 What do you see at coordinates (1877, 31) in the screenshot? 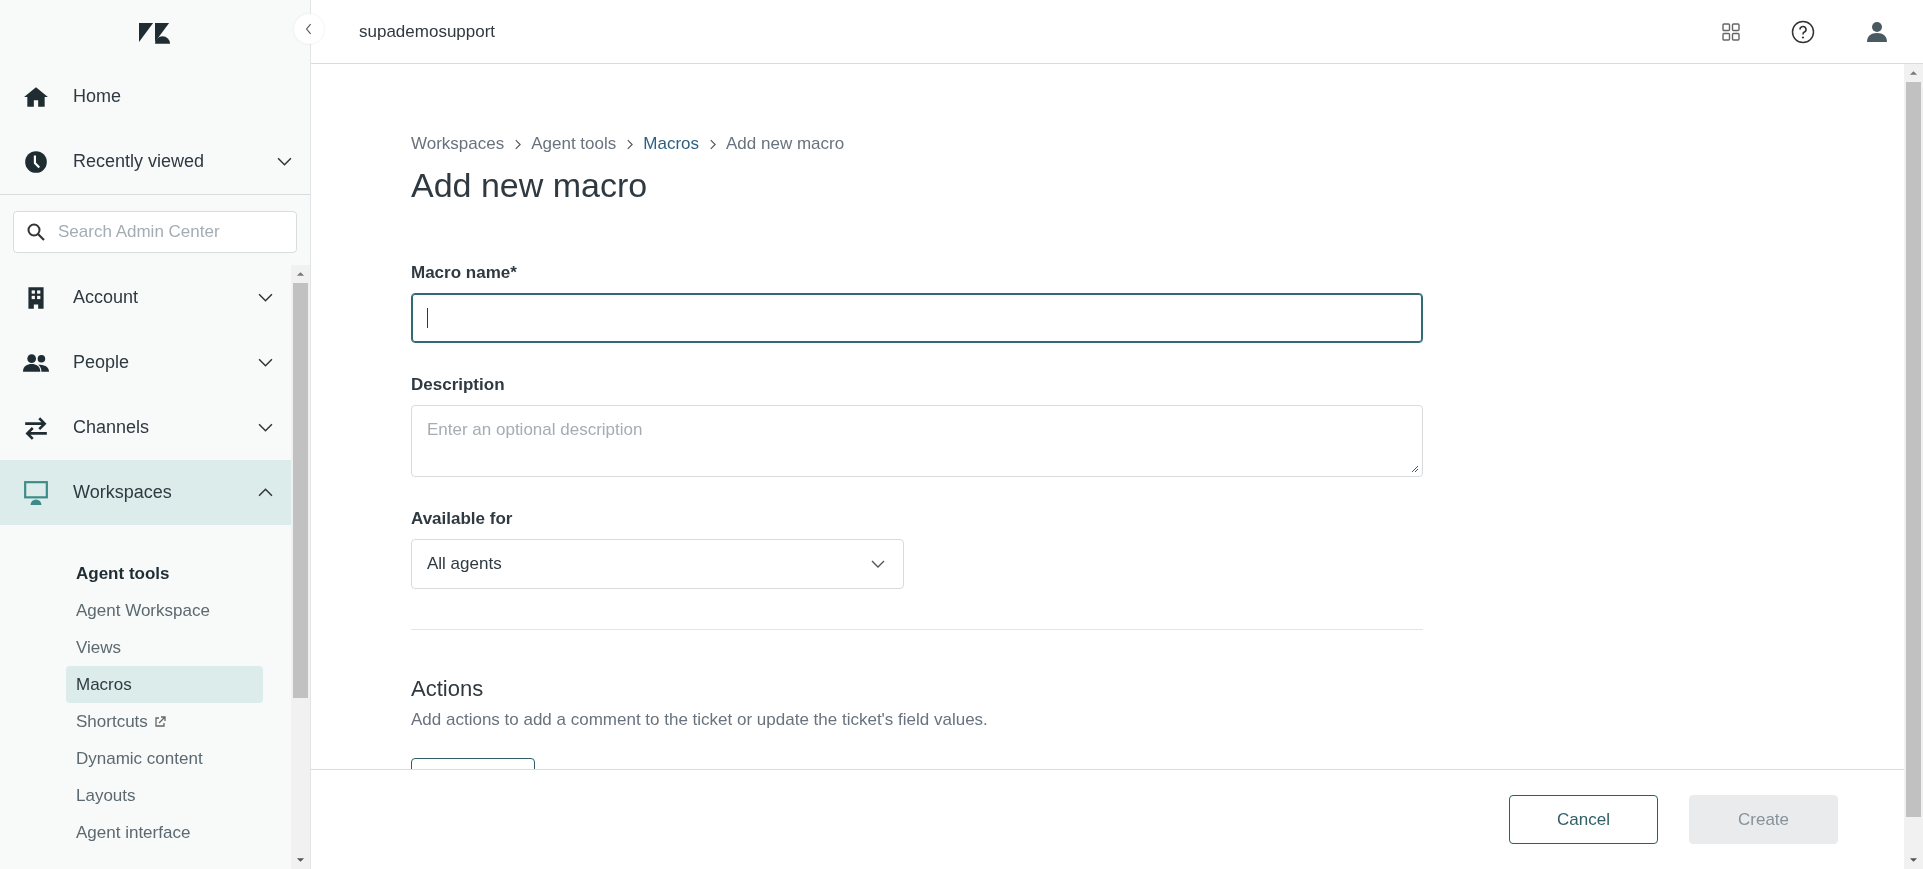
I see `user-icon` at bounding box center [1877, 31].